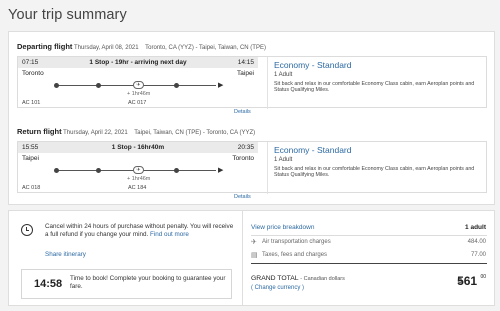  What do you see at coordinates (369, 235) in the screenshot?
I see `divider` at bounding box center [369, 235].